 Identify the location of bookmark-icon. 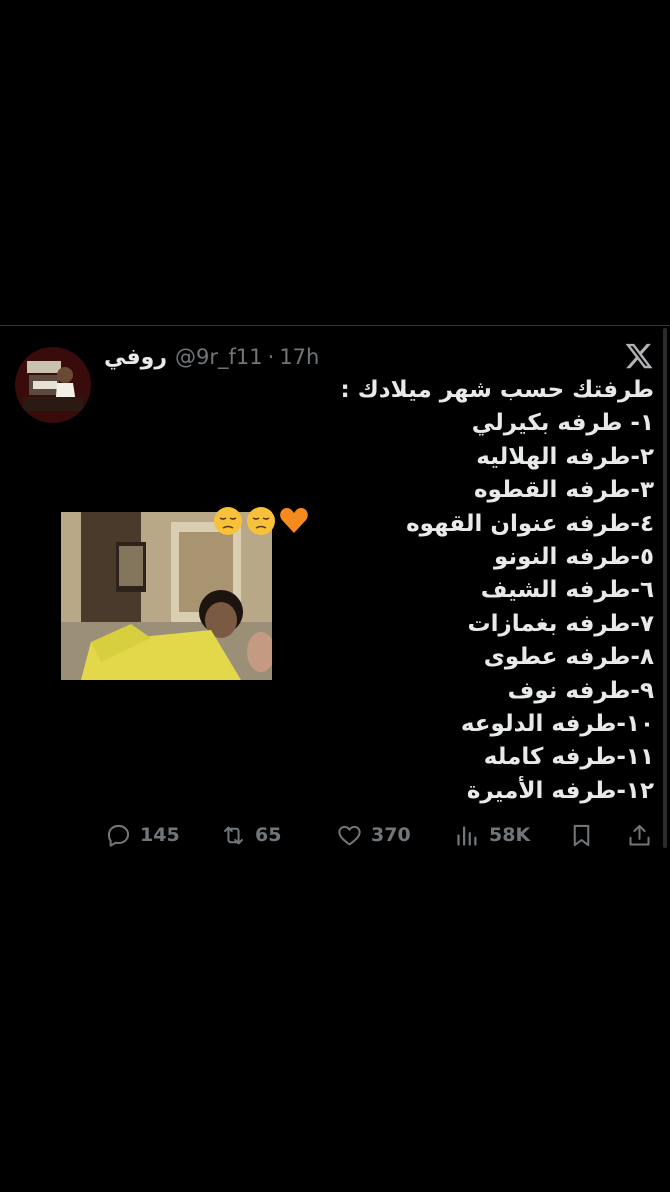
(581, 835).